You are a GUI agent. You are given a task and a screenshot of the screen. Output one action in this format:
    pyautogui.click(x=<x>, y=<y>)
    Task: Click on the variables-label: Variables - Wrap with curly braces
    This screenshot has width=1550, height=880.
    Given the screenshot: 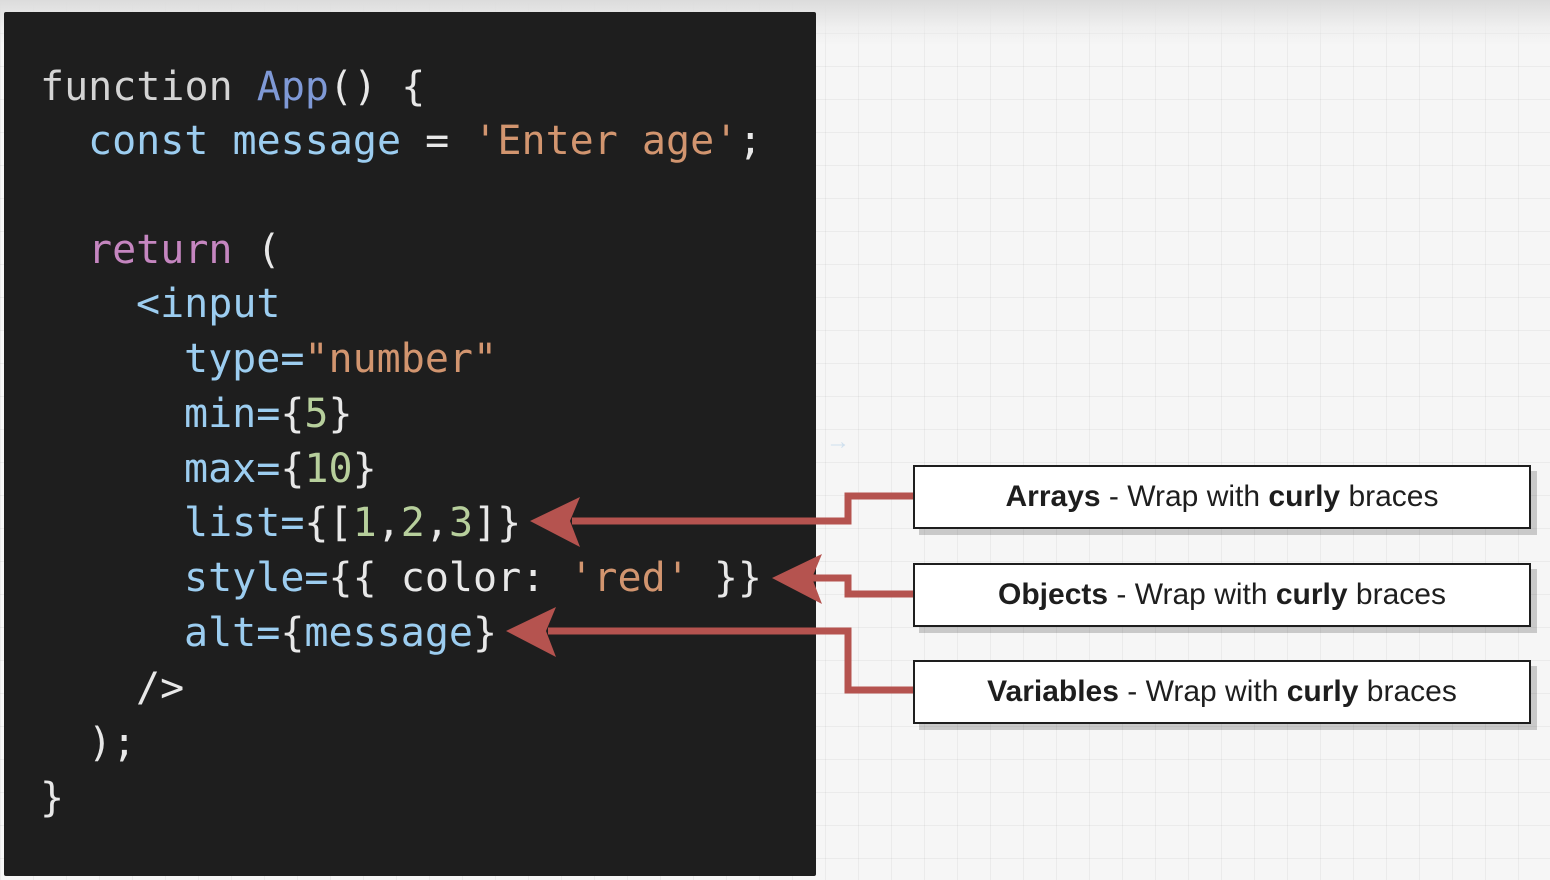 What is the action you would take?
    pyautogui.click(x=1222, y=692)
    